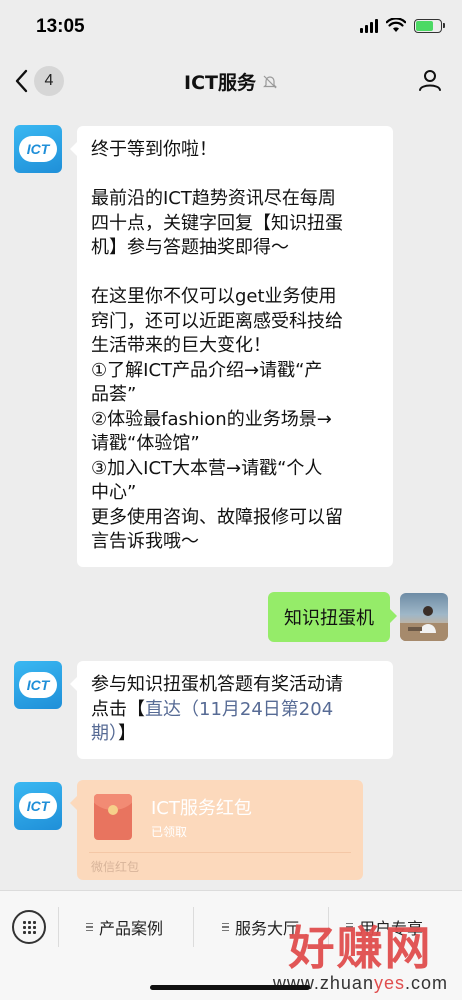 The width and height of the screenshot is (462, 1000). Describe the element at coordinates (424, 623) in the screenshot. I see `user-avatar-photo` at that location.